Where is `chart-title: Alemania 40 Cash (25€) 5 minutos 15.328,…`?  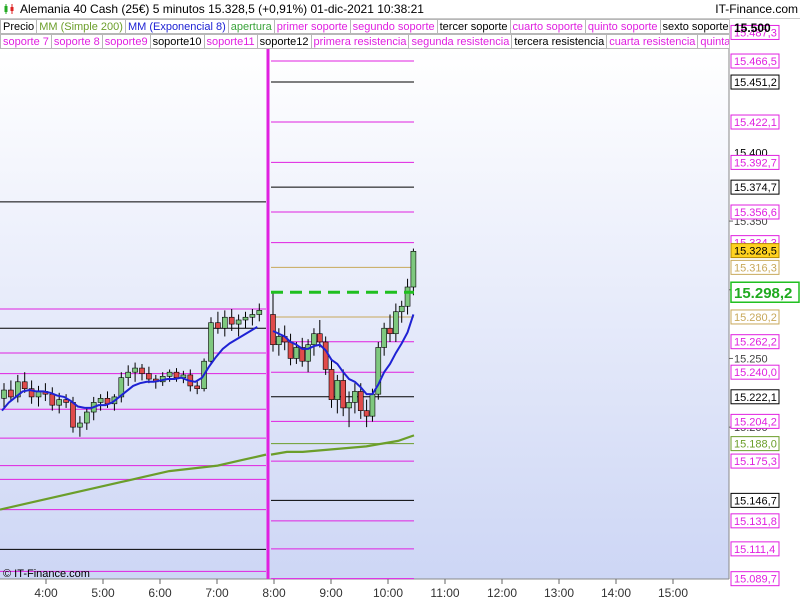
chart-title: Alemania 40 Cash (25€) 5 minutos 15.328,… is located at coordinates (222, 9).